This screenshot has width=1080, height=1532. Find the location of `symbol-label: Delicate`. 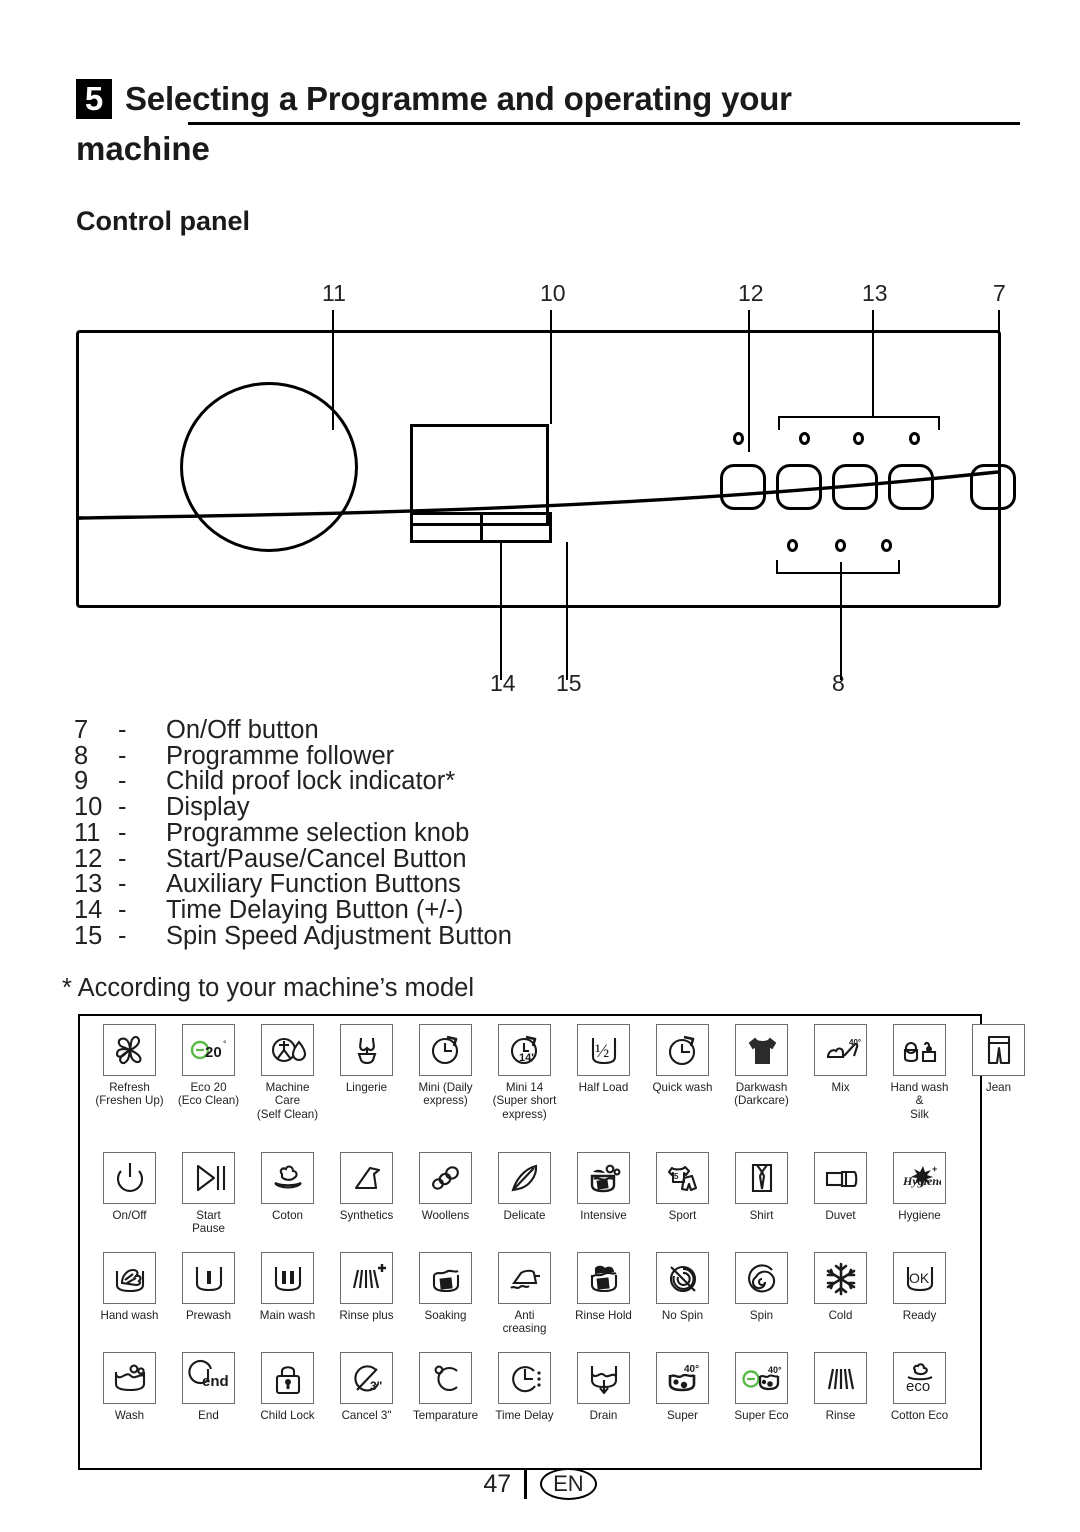

symbol-label: Delicate is located at coordinates (524, 1215).